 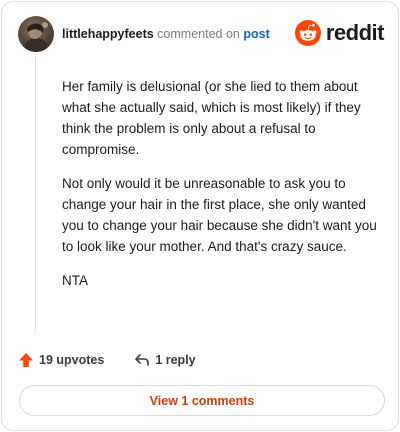 I want to click on avatar, so click(x=36, y=34).